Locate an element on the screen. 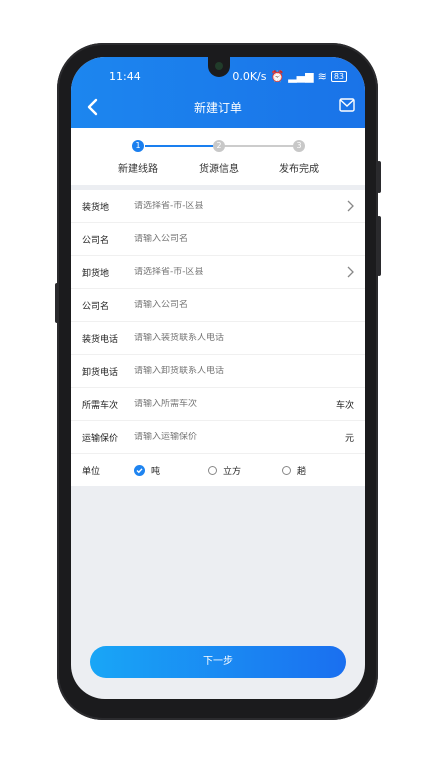 Image resolution: width=432 pixels, height=768 pixels. form-row-loading-phone: 装货电话 is located at coordinates (218, 338).